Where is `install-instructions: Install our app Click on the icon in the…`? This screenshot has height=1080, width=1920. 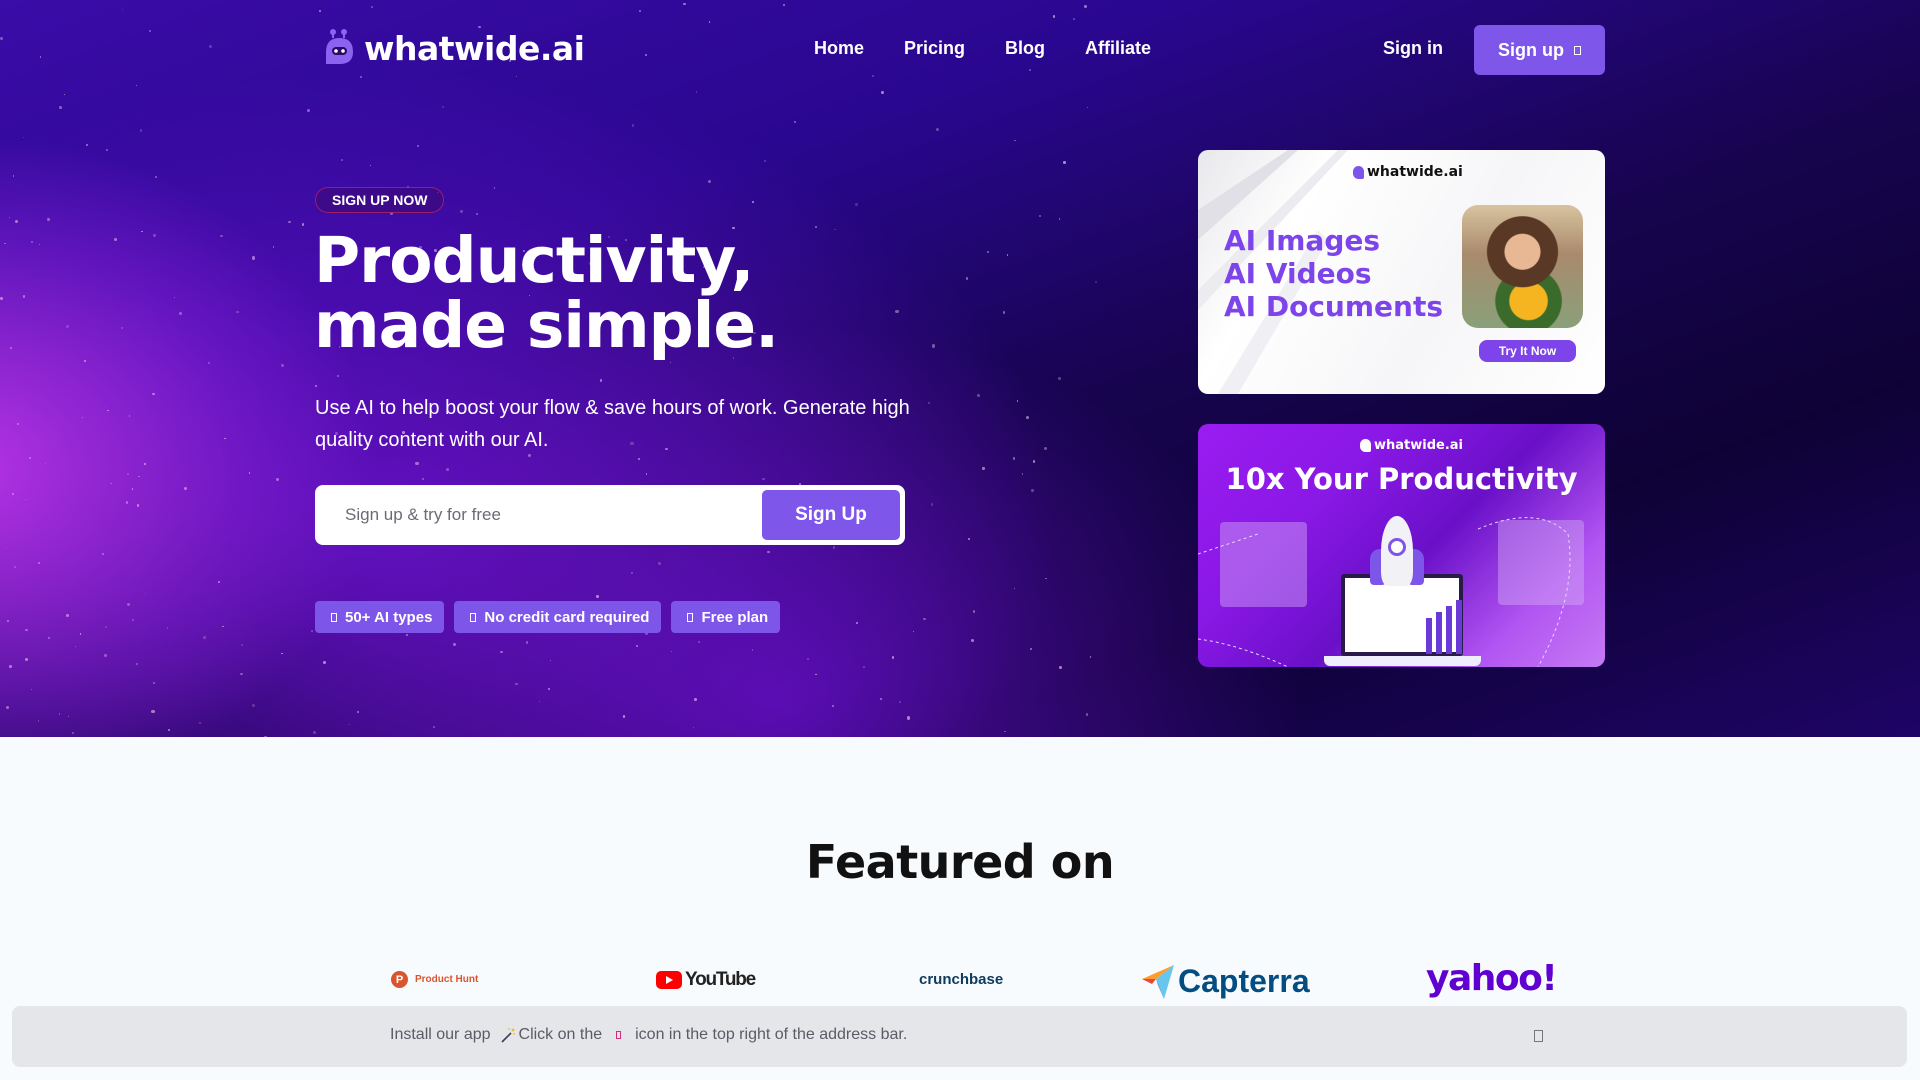 install-instructions: Install our app Click on the icon in the… is located at coordinates (648, 1035).